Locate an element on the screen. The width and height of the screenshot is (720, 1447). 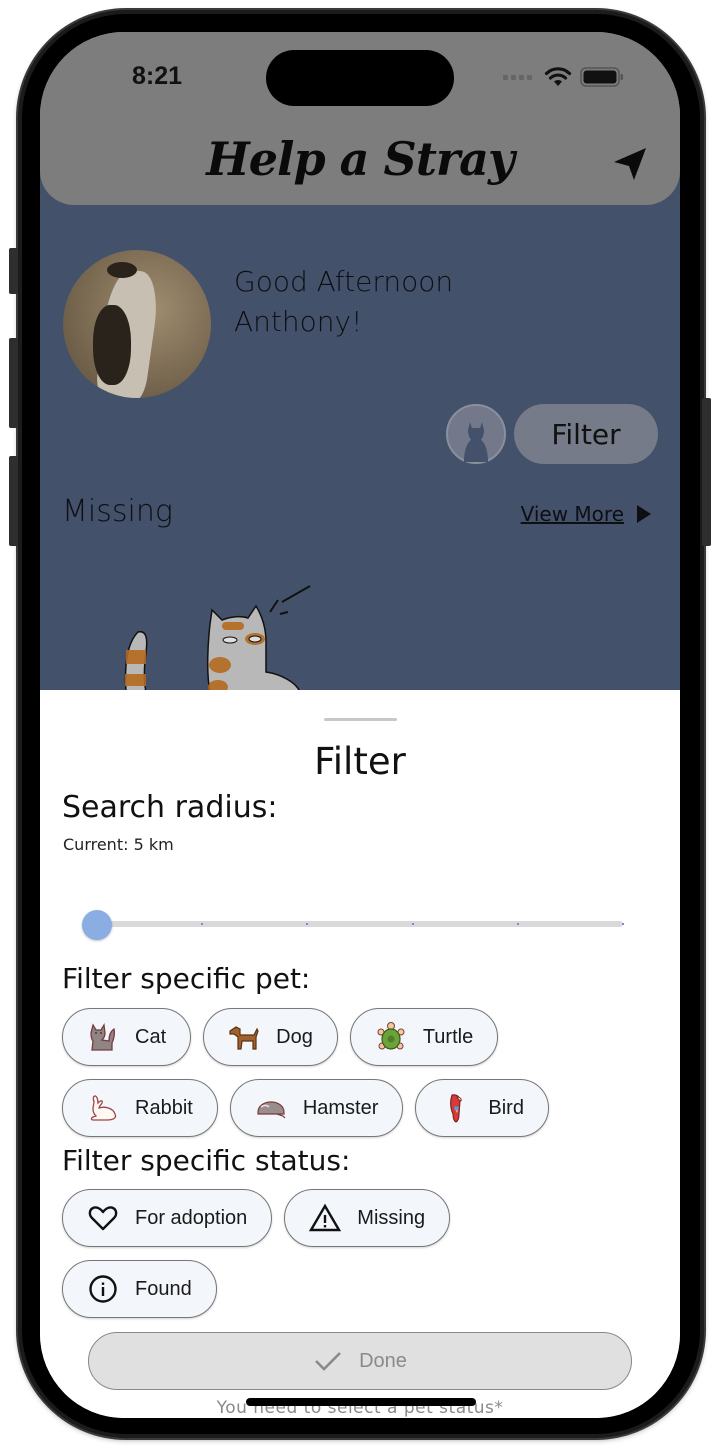
cat-illustration is located at coordinates (217, 638).